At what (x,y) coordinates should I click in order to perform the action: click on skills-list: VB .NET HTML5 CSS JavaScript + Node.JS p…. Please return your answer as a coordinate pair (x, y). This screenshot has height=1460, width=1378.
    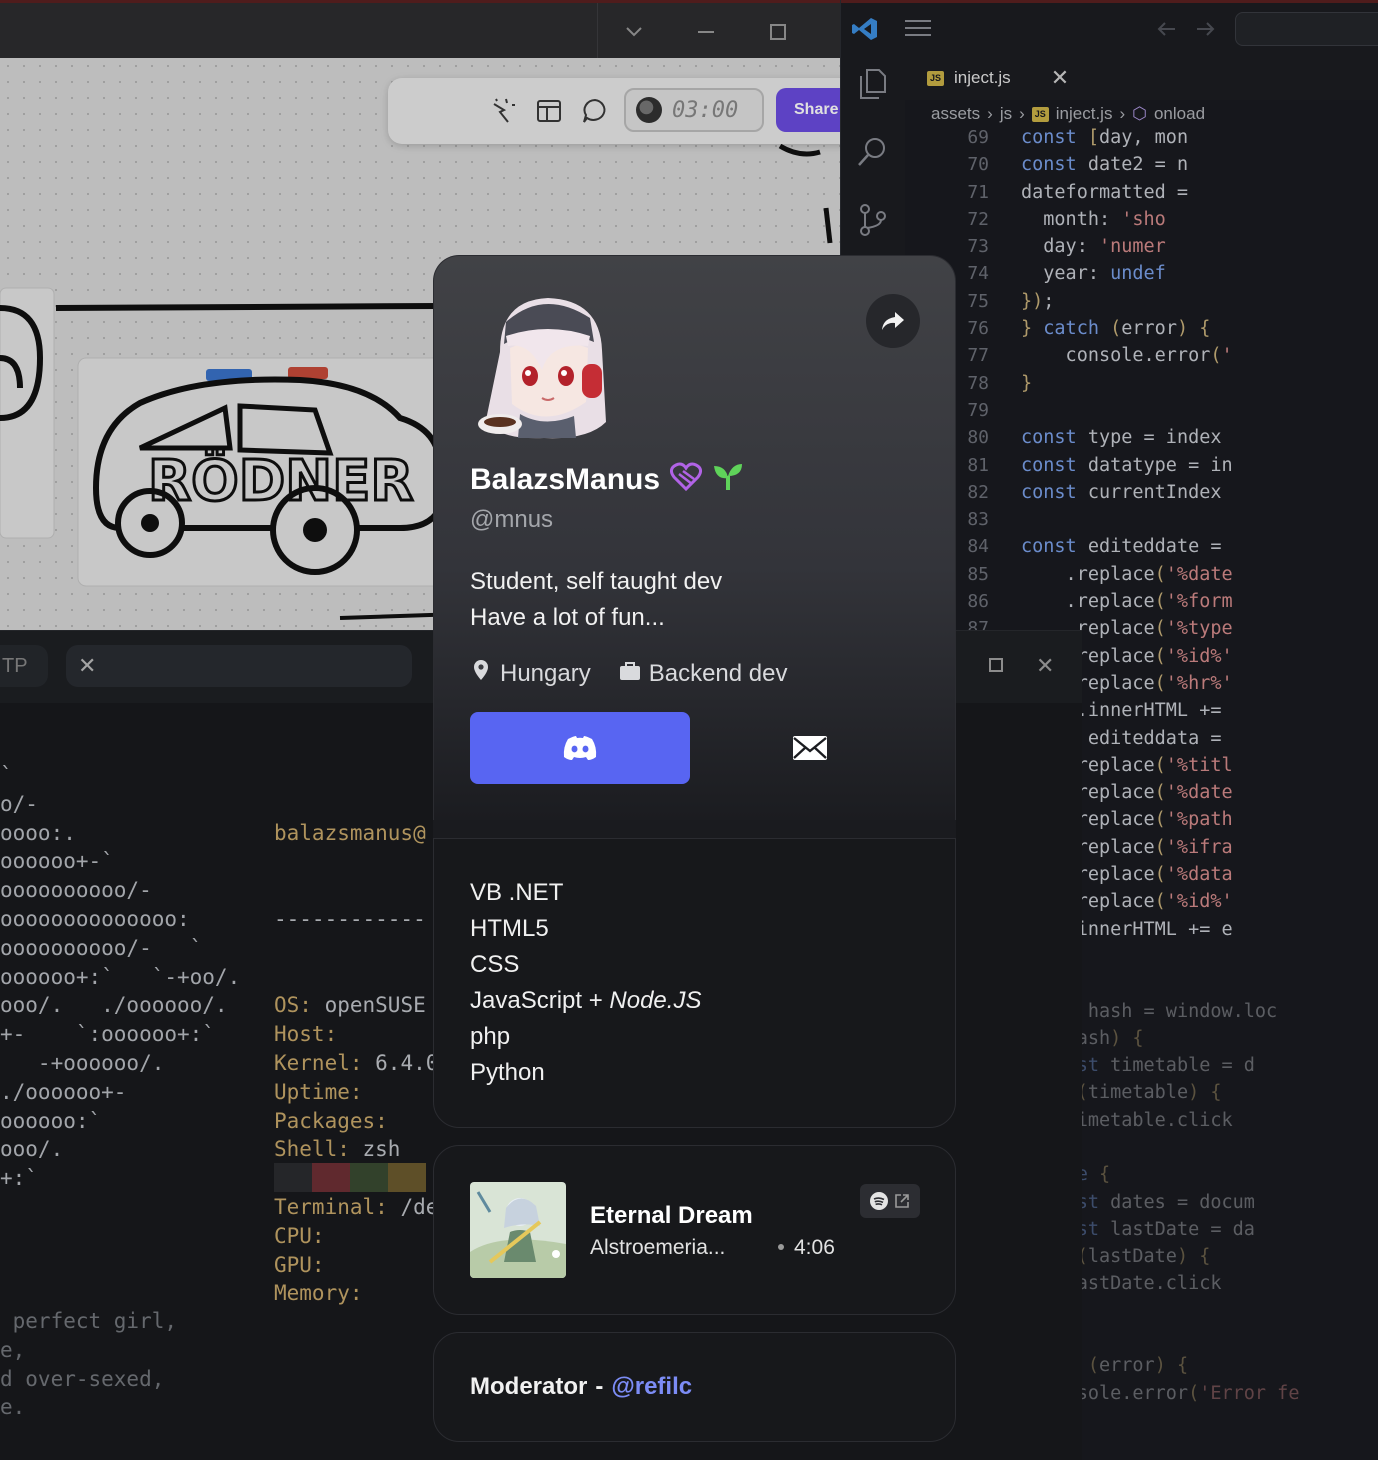
    Looking at the image, I should click on (585, 983).